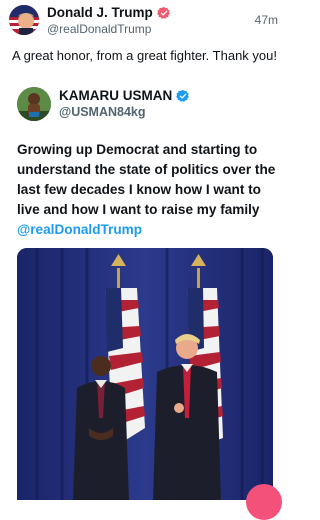  I want to click on author-avatar, so click(24, 20).